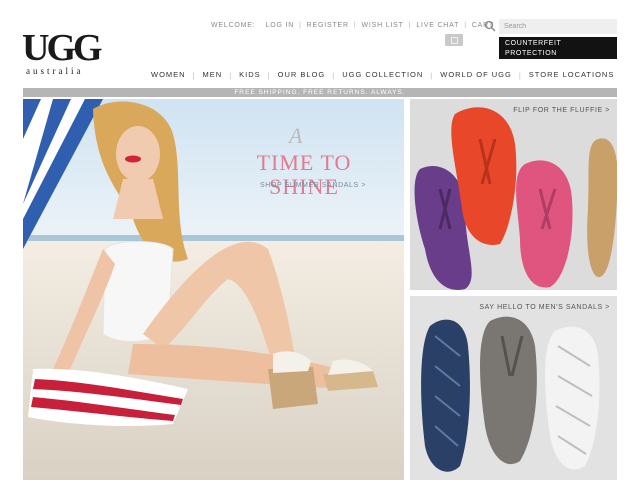  What do you see at coordinates (382, 26) in the screenshot?
I see `wishlist-link: WISH LIST` at bounding box center [382, 26].